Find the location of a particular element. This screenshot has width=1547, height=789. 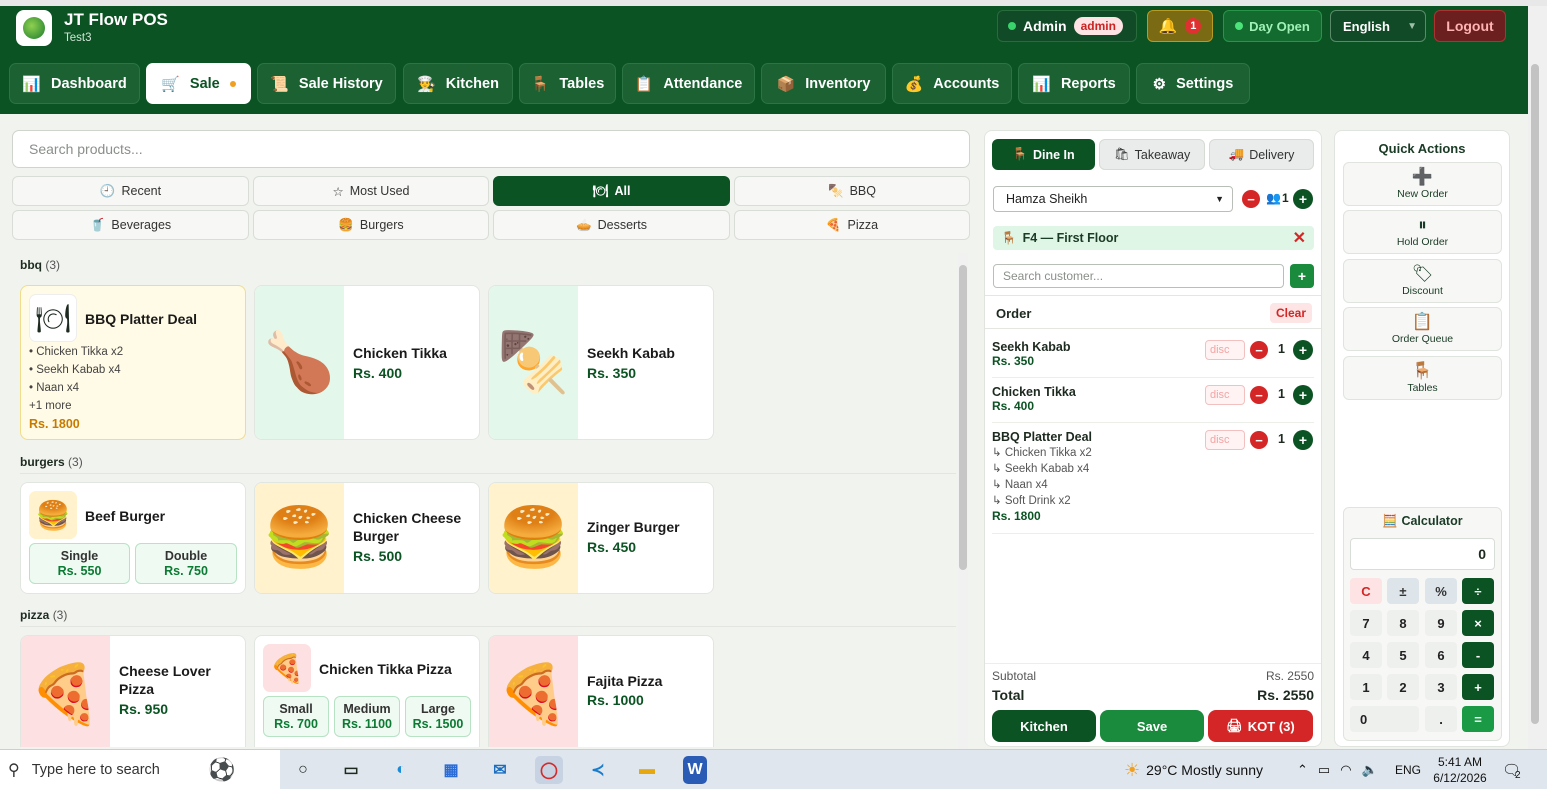

category-desserts: 🥧 Desserts is located at coordinates (611, 225).